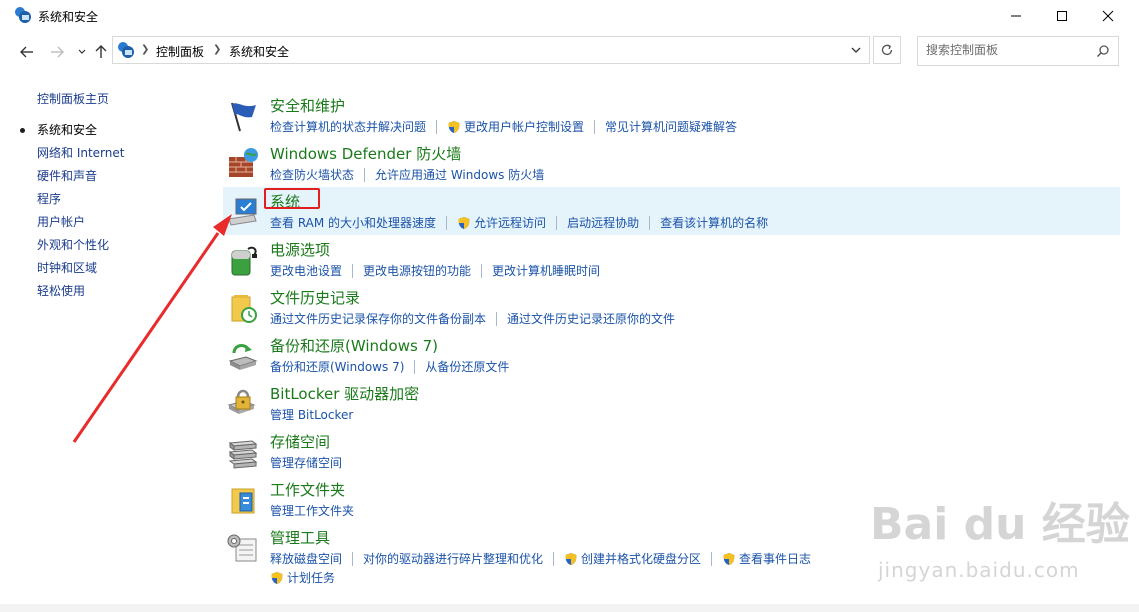 The image size is (1139, 612). What do you see at coordinates (80, 156) in the screenshot?
I see `sidebar-item-network: 网络和 Internet` at bounding box center [80, 156].